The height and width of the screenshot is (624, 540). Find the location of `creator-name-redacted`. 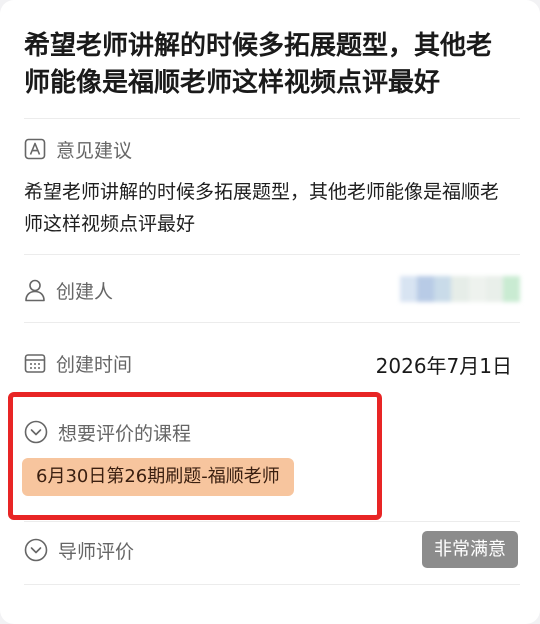

creator-name-redacted is located at coordinates (460, 289).